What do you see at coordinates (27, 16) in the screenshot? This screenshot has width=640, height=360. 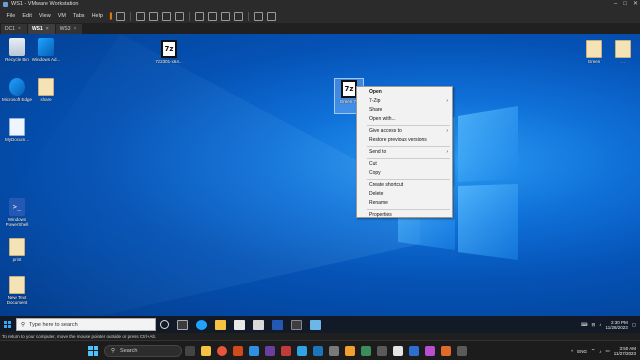 I see `menu-edit: Edit` at bounding box center [27, 16].